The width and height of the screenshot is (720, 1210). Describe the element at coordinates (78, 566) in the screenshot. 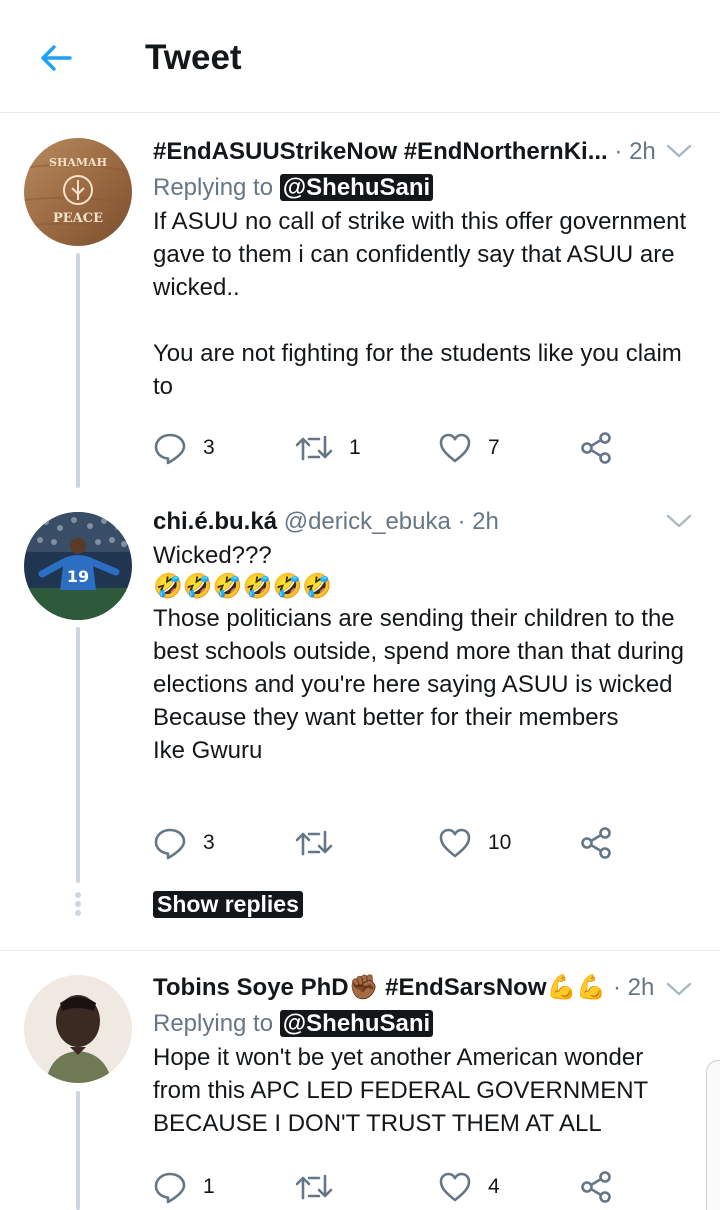

I see `avatar: 19` at that location.